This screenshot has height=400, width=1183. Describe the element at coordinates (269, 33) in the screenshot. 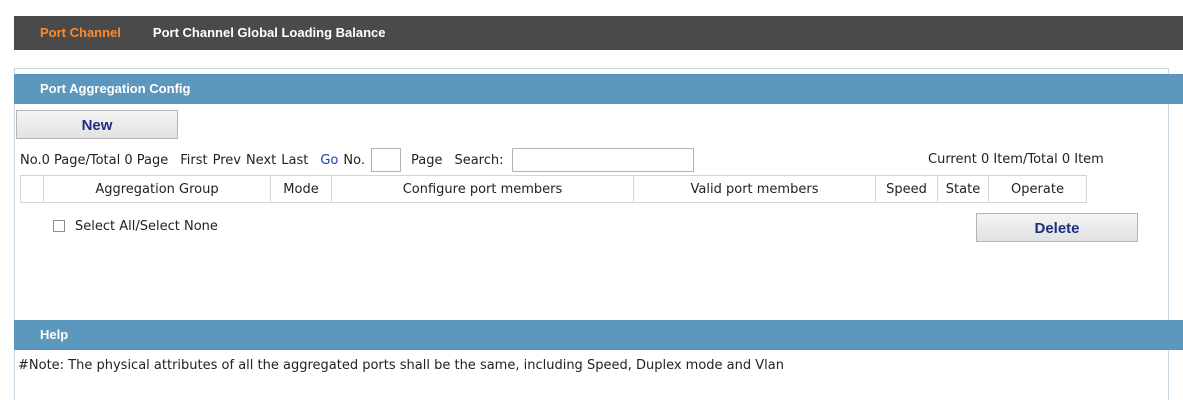

I see `tab-port-channel-global-loading-balance: Port Channel Global Loading Balance` at that location.